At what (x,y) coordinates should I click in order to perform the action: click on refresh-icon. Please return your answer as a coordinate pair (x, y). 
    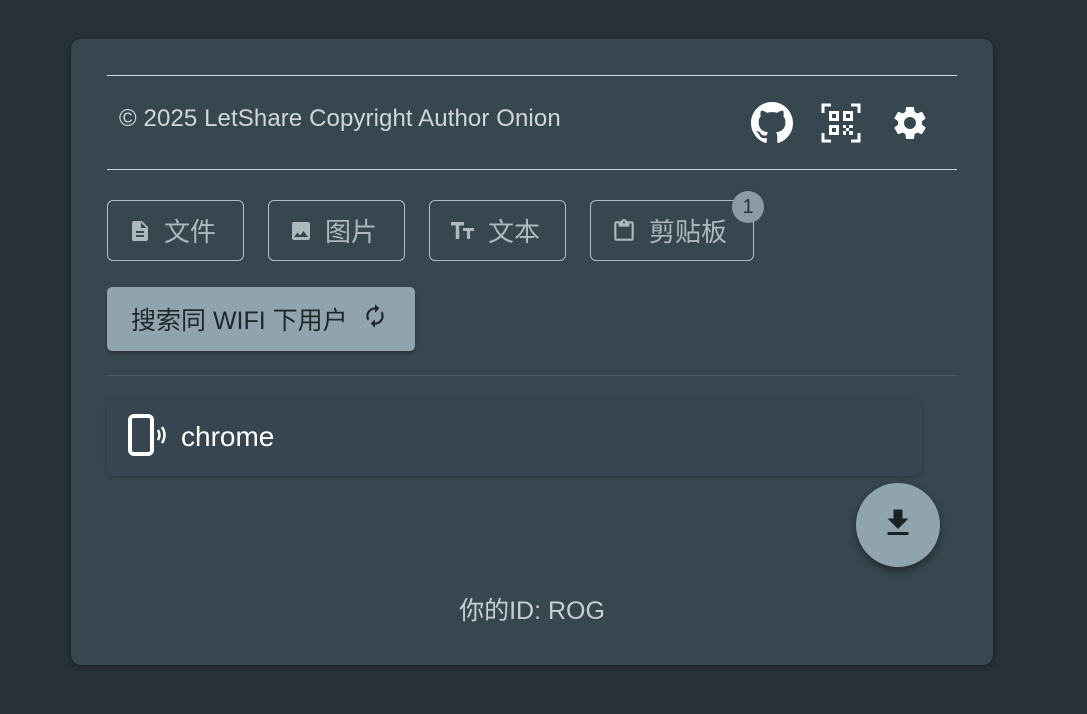
    Looking at the image, I should click on (375, 319).